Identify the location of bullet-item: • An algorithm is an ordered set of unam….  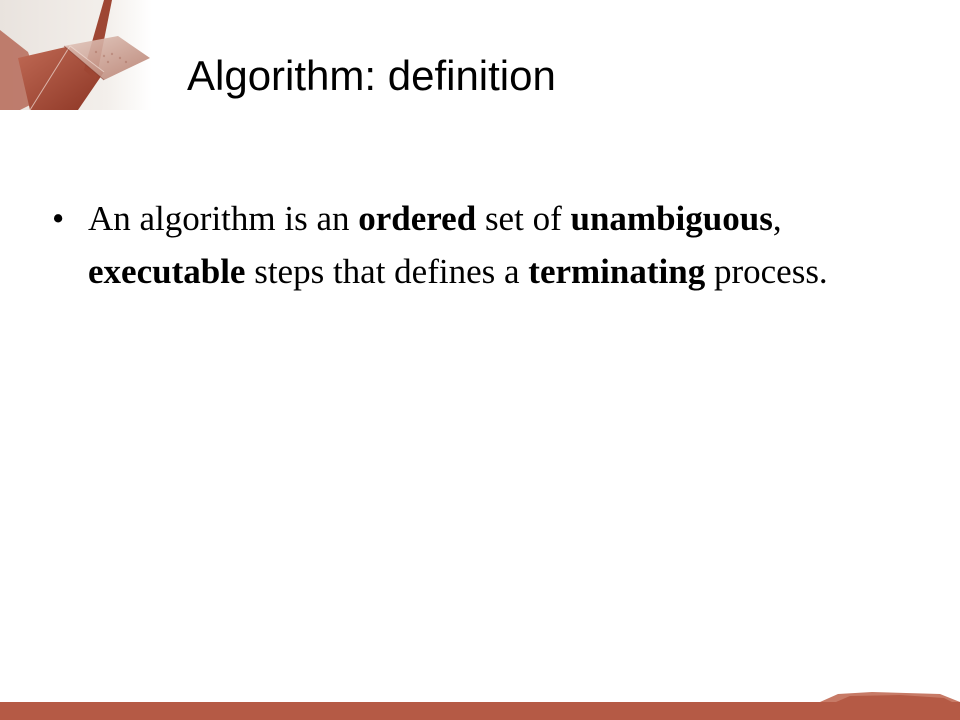
(482, 245).